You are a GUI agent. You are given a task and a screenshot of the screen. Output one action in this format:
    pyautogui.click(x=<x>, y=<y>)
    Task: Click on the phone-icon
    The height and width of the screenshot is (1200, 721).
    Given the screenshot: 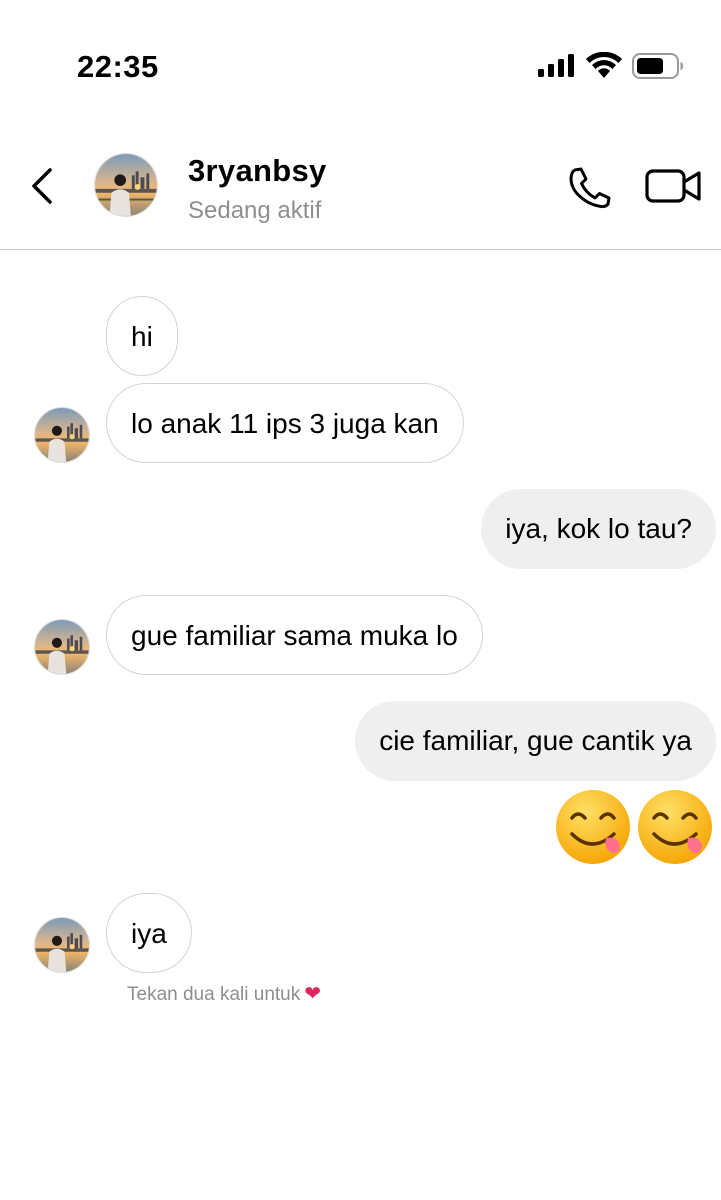 What is the action you would take?
    pyautogui.click(x=590, y=187)
    